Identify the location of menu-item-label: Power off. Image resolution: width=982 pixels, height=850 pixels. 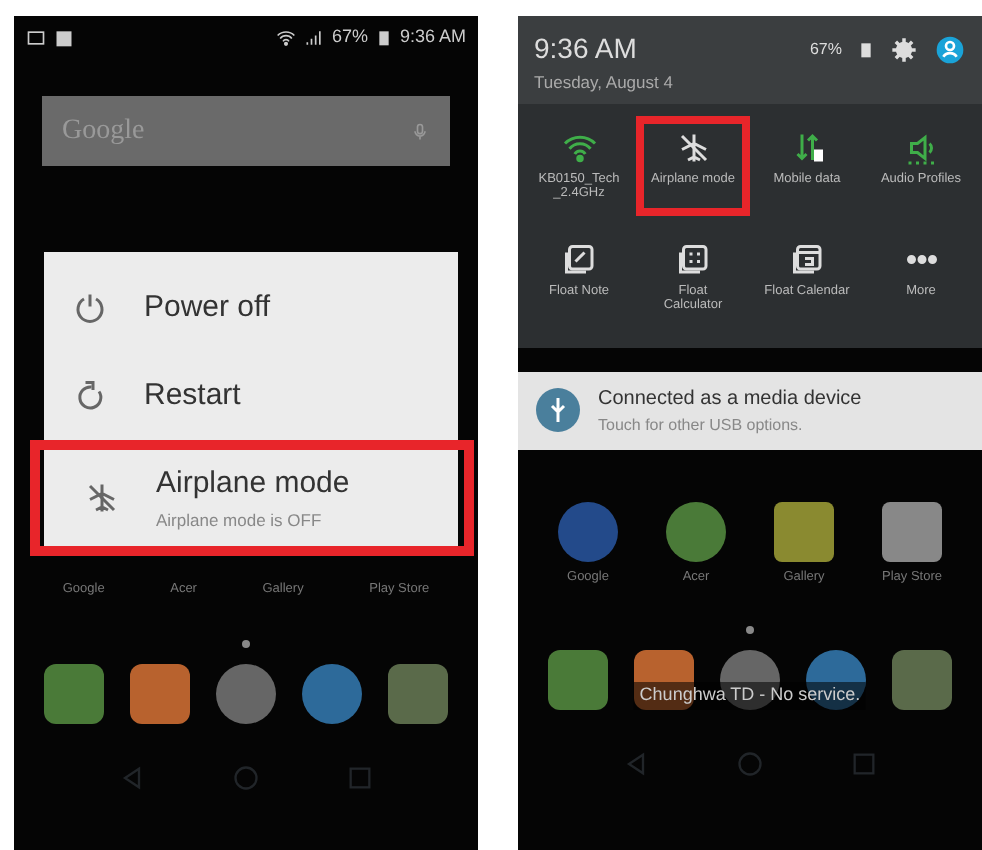
(207, 307).